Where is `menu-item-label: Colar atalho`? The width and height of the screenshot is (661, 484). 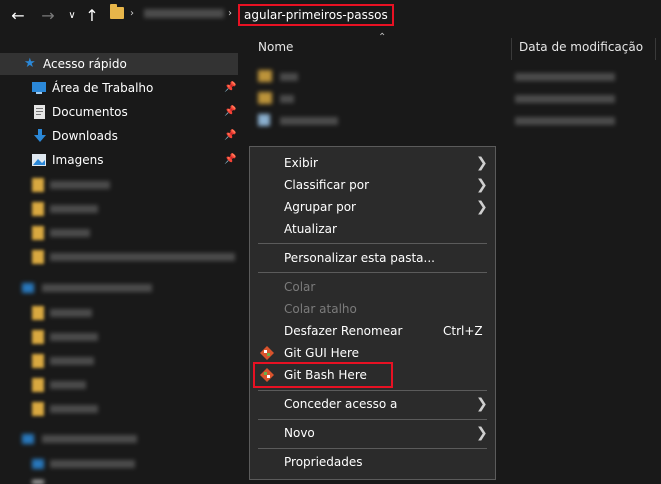 menu-item-label: Colar atalho is located at coordinates (320, 309).